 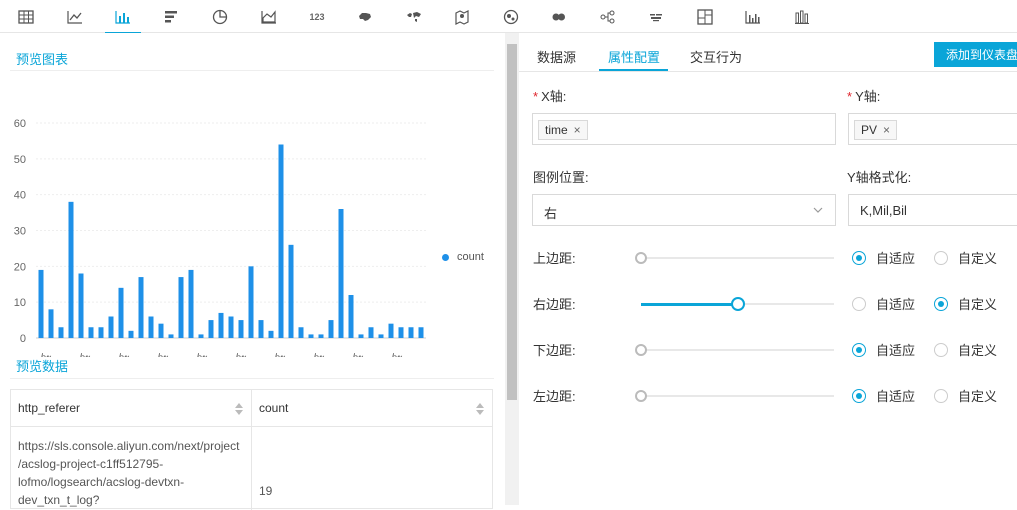 What do you see at coordinates (414, 16) in the screenshot?
I see `world-map-icon` at bounding box center [414, 16].